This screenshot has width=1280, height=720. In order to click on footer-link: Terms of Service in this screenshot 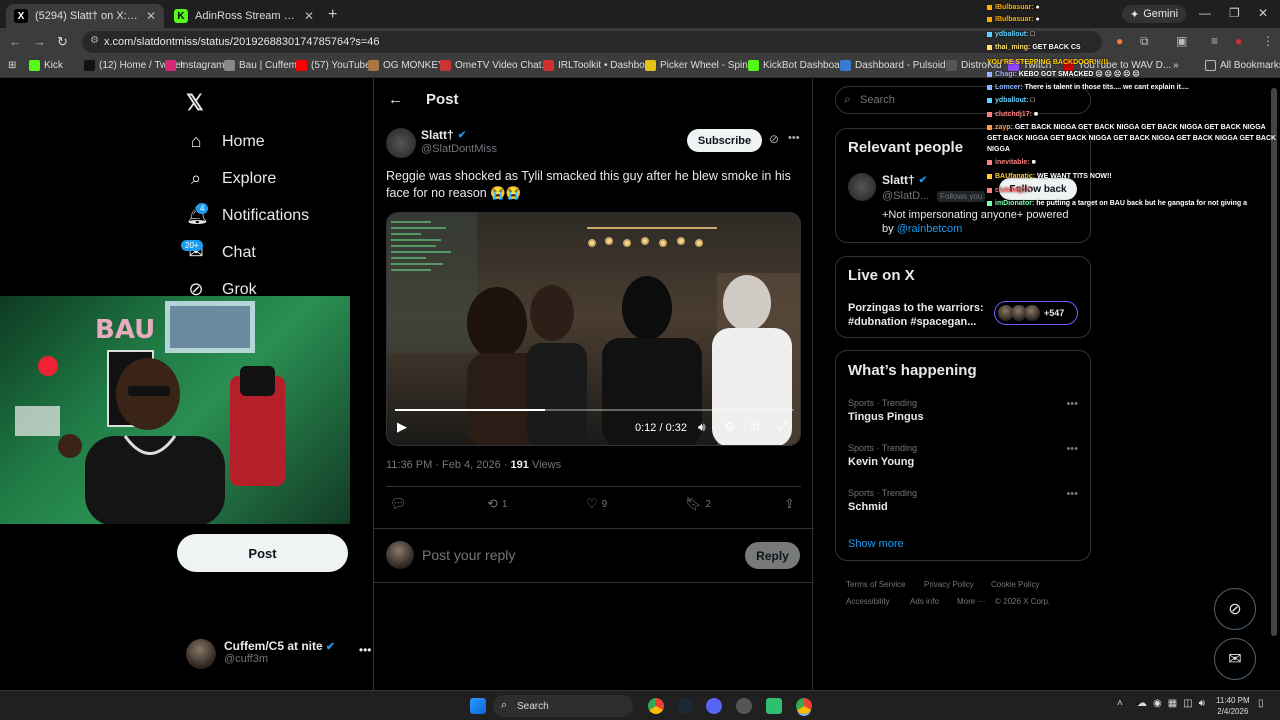, I will do `click(876, 584)`.